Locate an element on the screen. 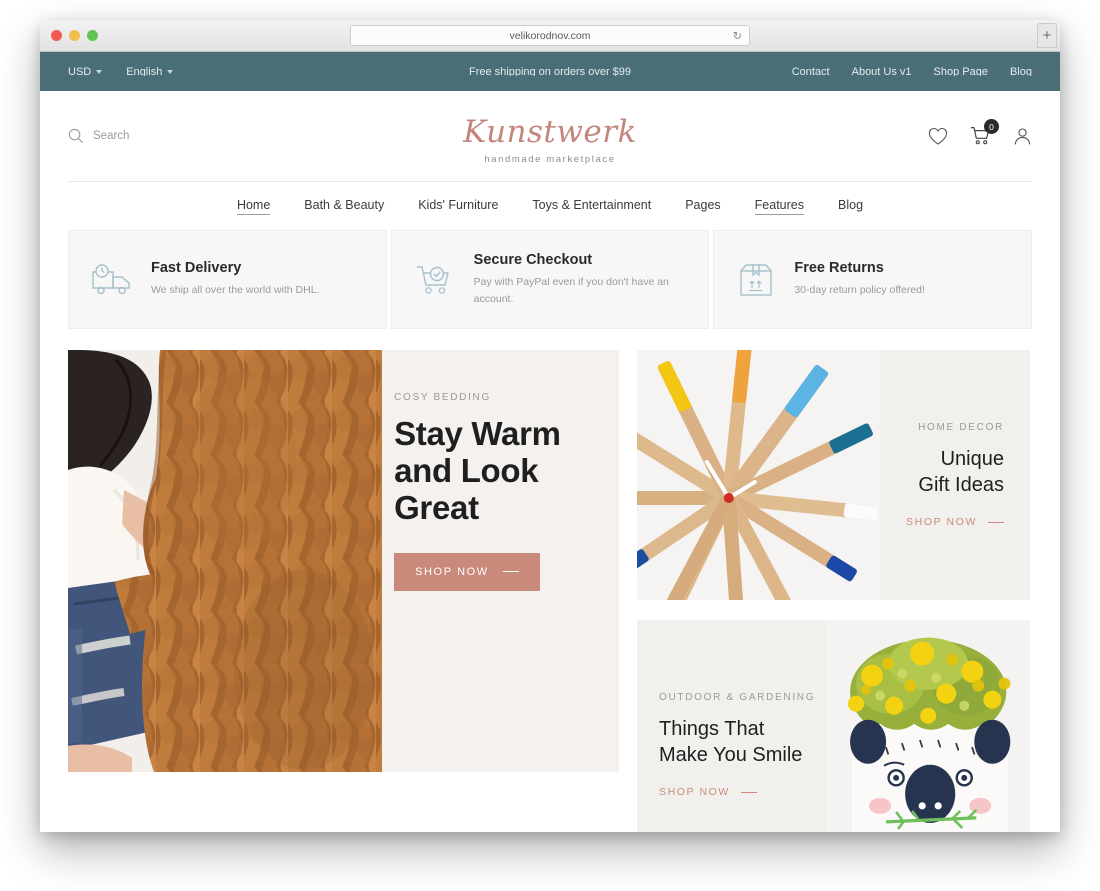  close-window-button is located at coordinates (56, 35).